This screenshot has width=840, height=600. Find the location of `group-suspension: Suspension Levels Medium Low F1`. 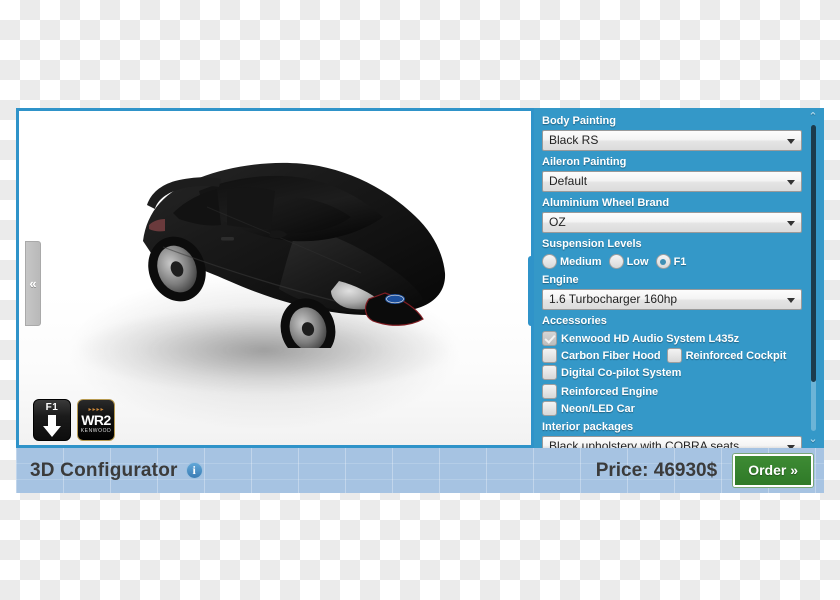

group-suspension: Suspension Levels Medium Low F1 is located at coordinates (672, 253).